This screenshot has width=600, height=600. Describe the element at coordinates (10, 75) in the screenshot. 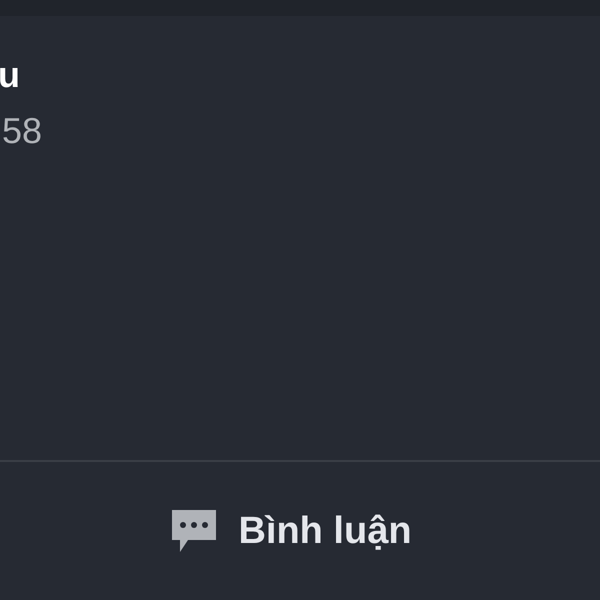

I see `author-name: u` at that location.